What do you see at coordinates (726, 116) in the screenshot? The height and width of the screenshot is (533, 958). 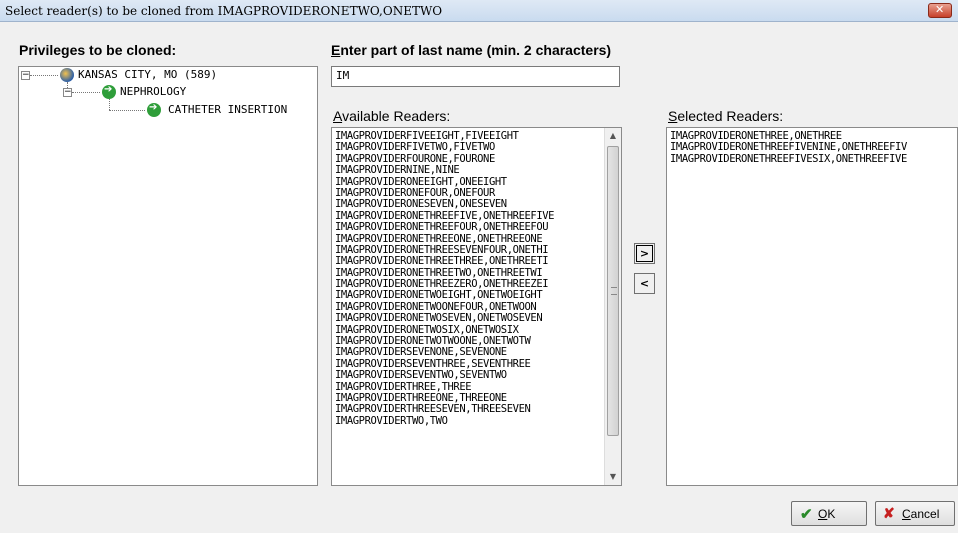 I see `selected-readers-label: Selected Readers:` at bounding box center [726, 116].